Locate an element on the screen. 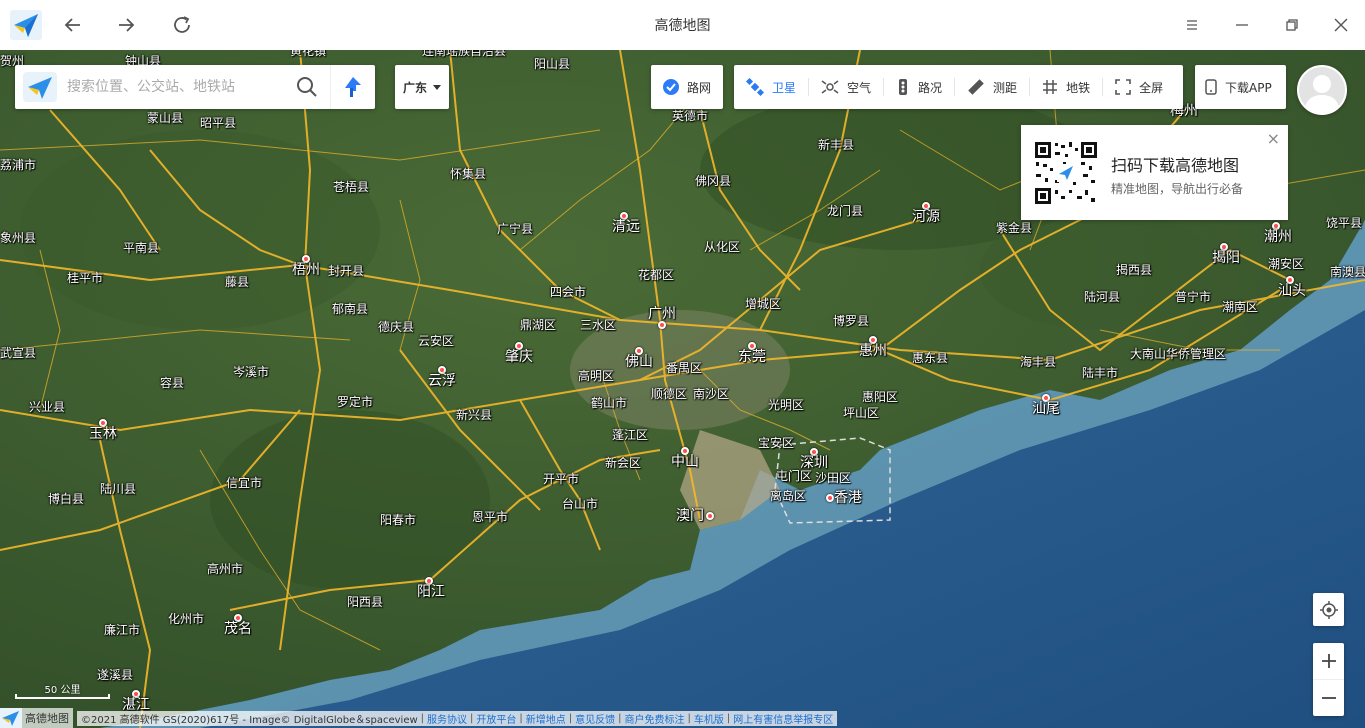 Image resolution: width=1365 pixels, height=728 pixels. place-label: 龙门县 is located at coordinates (845, 211).